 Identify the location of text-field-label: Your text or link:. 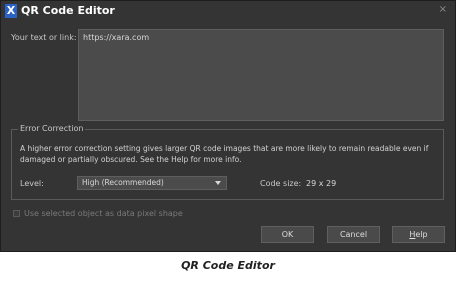
(44, 37).